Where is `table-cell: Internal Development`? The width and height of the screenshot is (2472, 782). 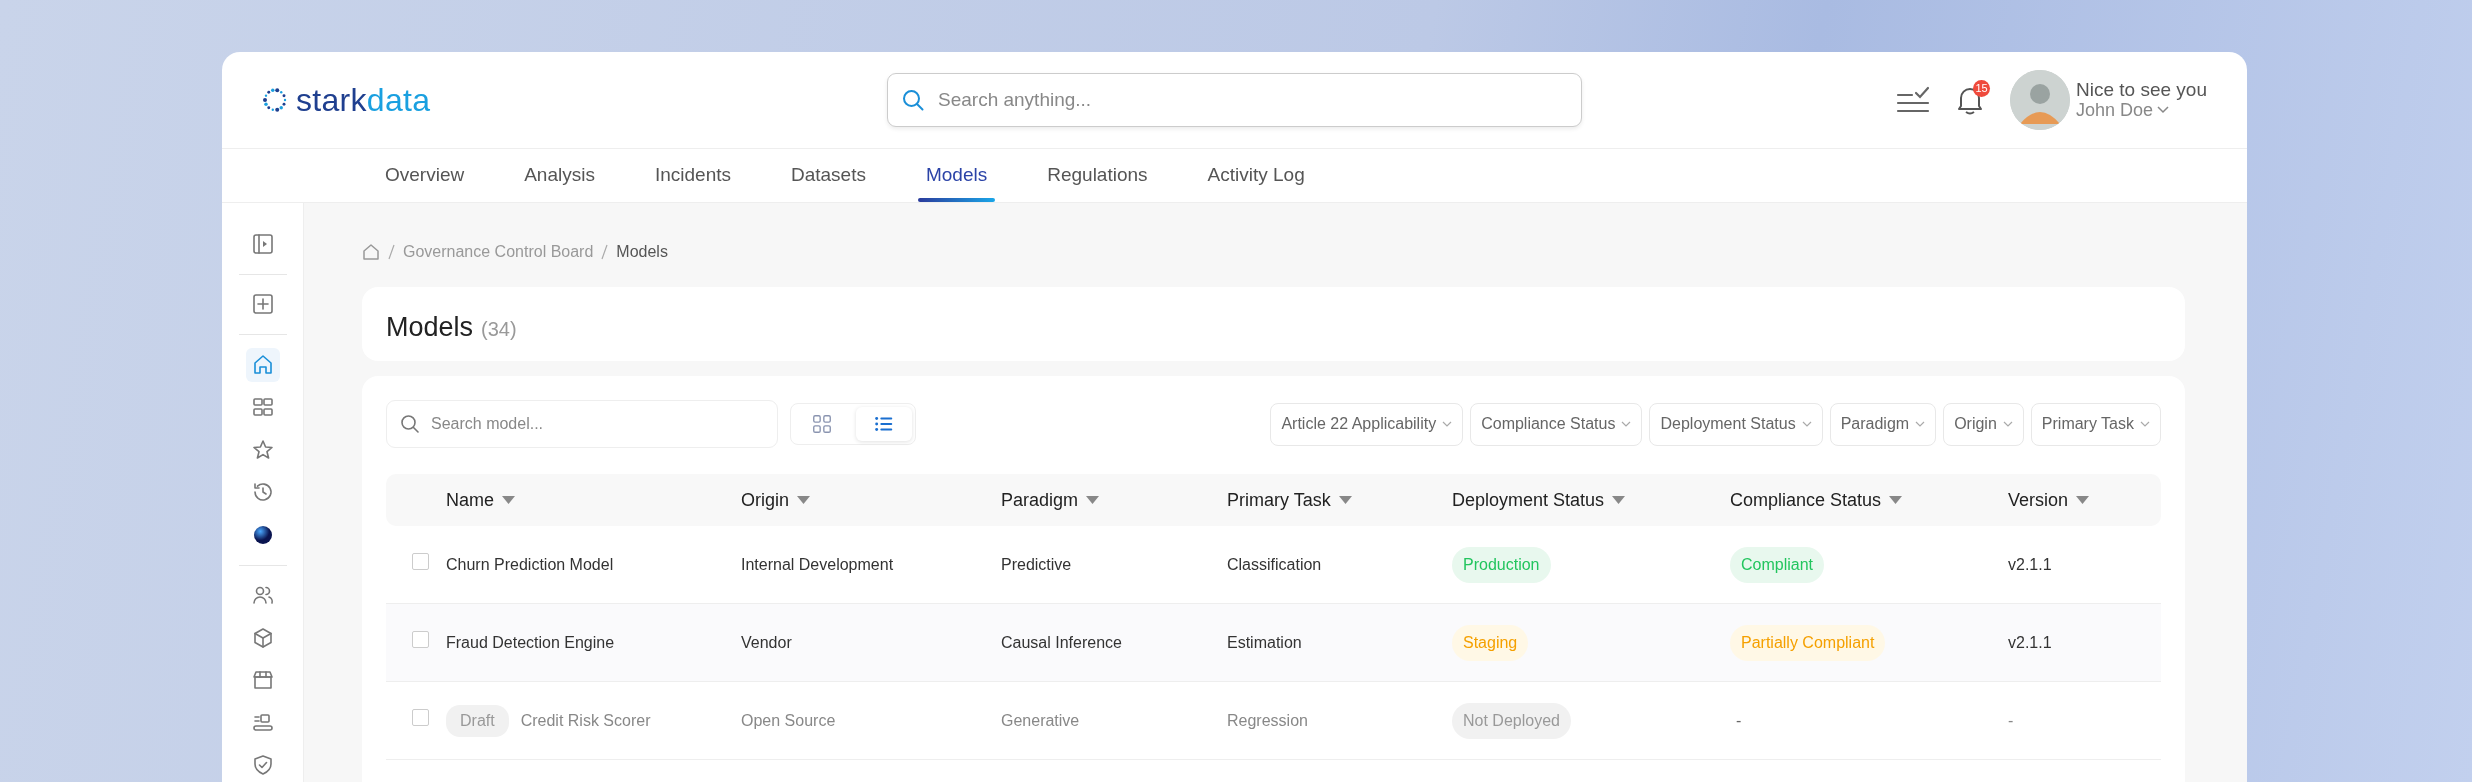 table-cell: Internal Development is located at coordinates (817, 564).